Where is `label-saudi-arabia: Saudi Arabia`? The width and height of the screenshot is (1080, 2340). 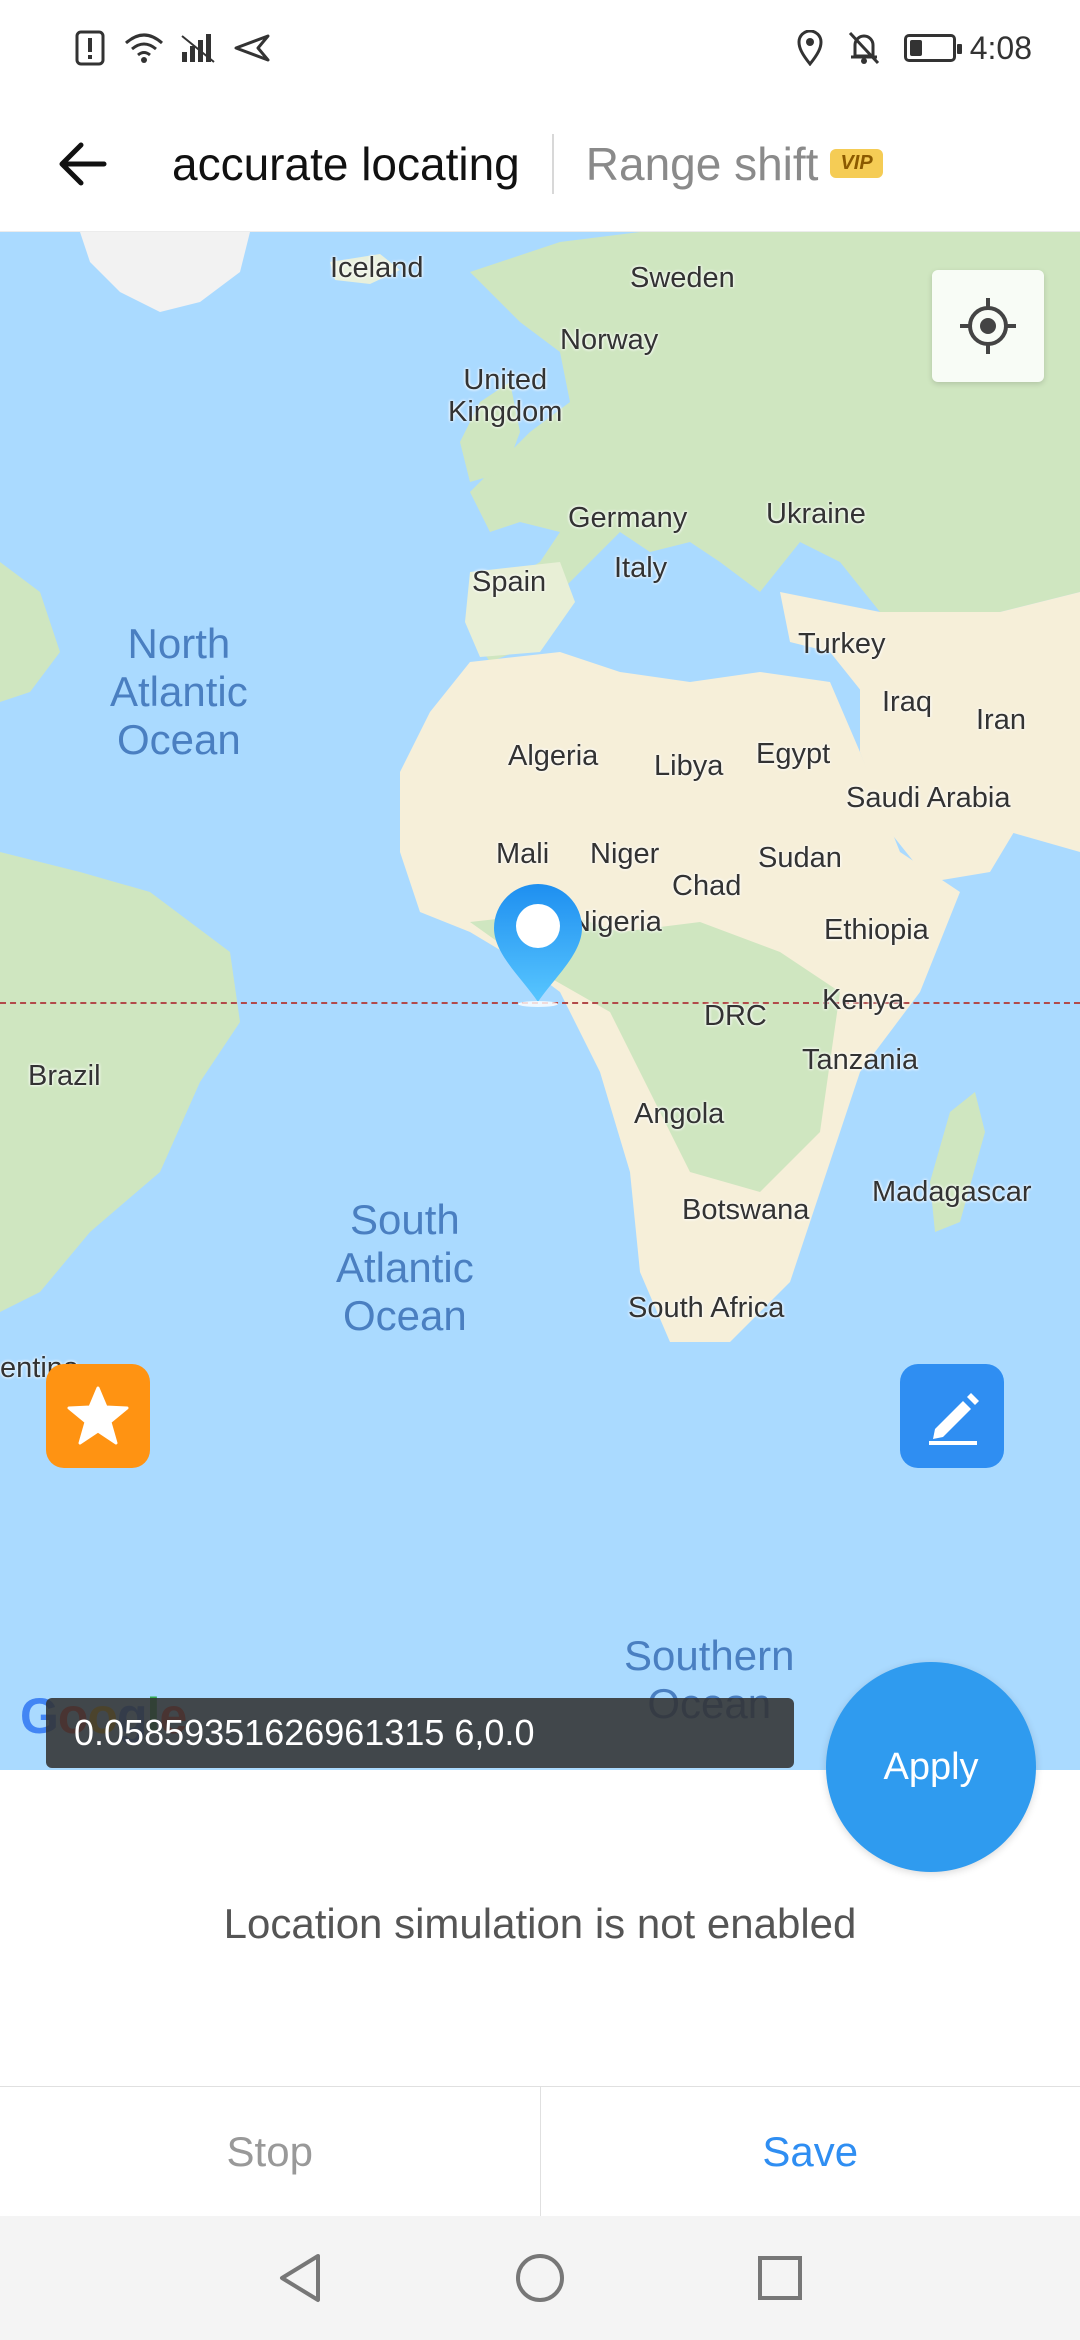
label-saudi-arabia: Saudi Arabia is located at coordinates (928, 798).